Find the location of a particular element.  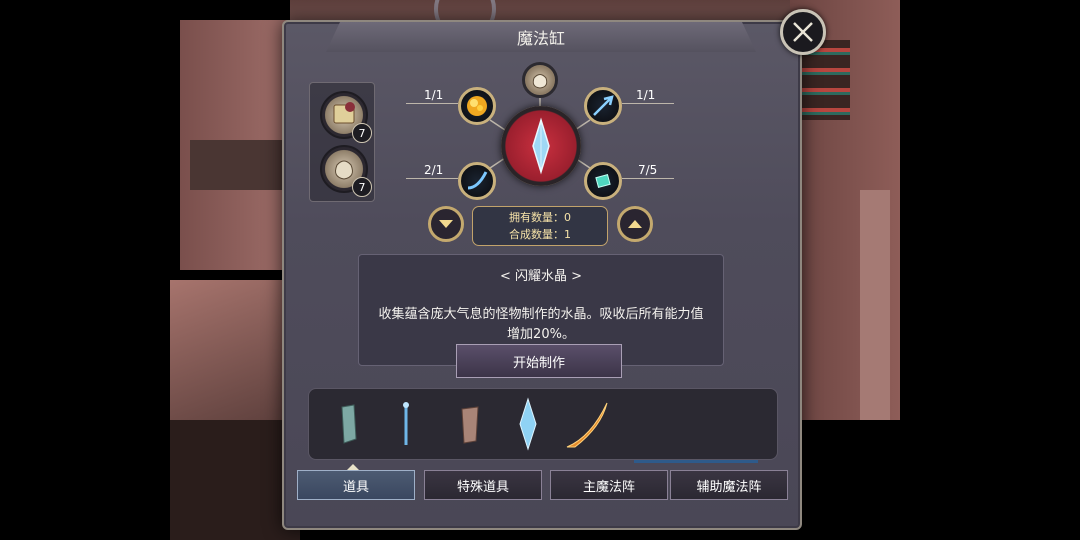

close-button is located at coordinates (803, 32).